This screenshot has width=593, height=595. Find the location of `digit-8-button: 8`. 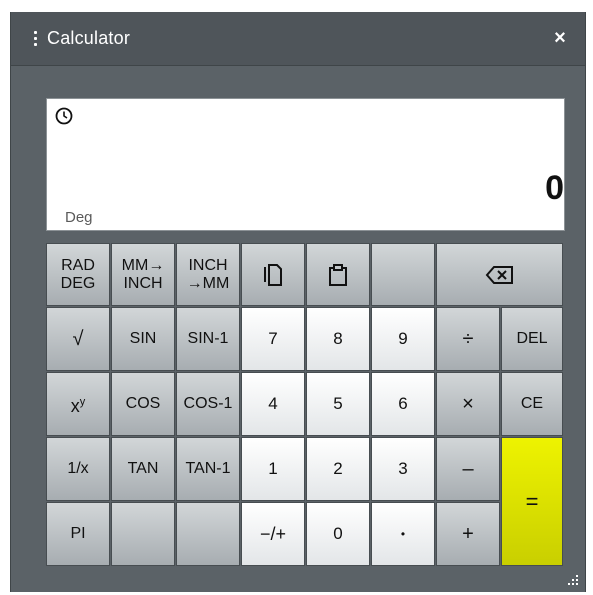

digit-8-button: 8 is located at coordinates (338, 339).